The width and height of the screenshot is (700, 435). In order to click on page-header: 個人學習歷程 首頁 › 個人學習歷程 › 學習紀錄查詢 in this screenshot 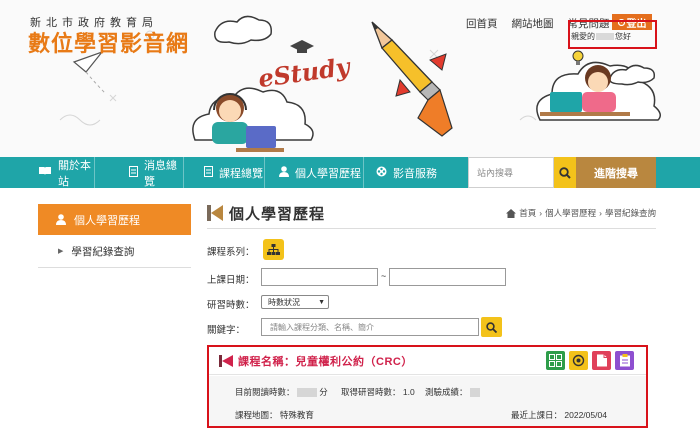, I will do `click(431, 213)`.